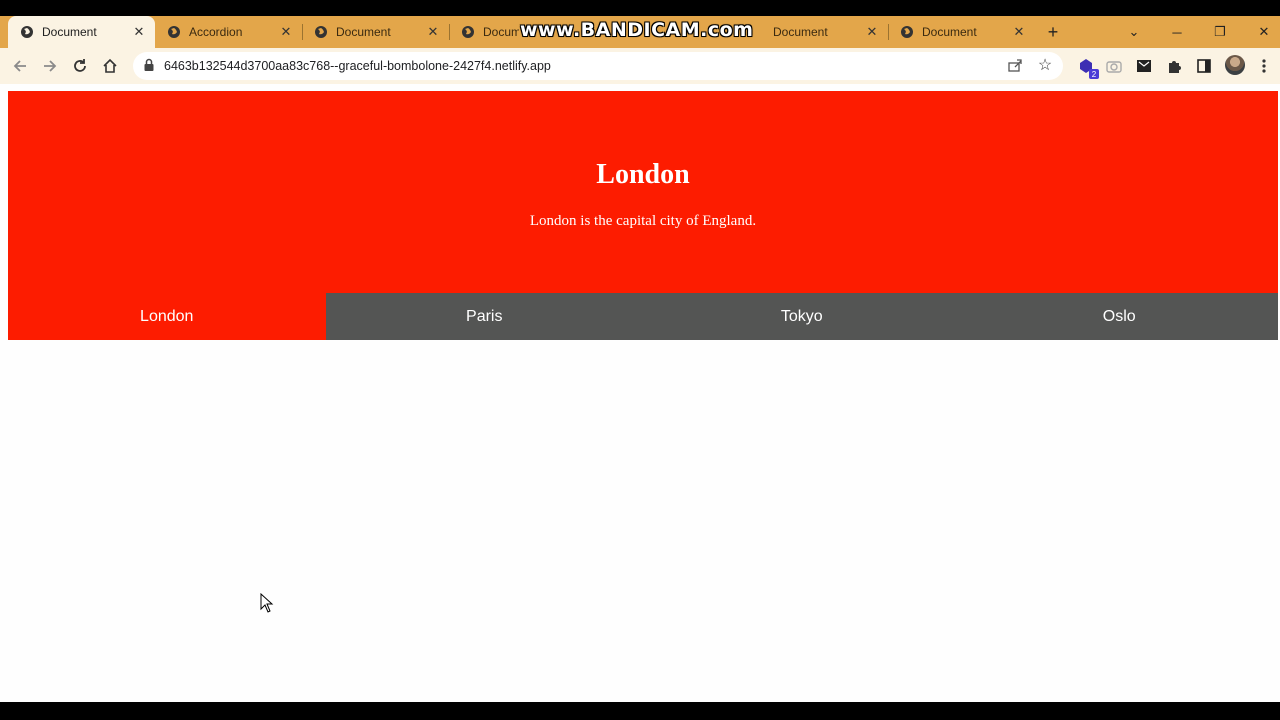 The image size is (1280, 720). Describe the element at coordinates (1053, 32) in the screenshot. I see `new-tab-button: +` at that location.